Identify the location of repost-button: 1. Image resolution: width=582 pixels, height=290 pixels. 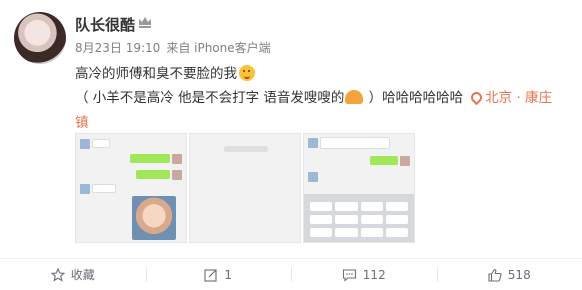
(218, 274).